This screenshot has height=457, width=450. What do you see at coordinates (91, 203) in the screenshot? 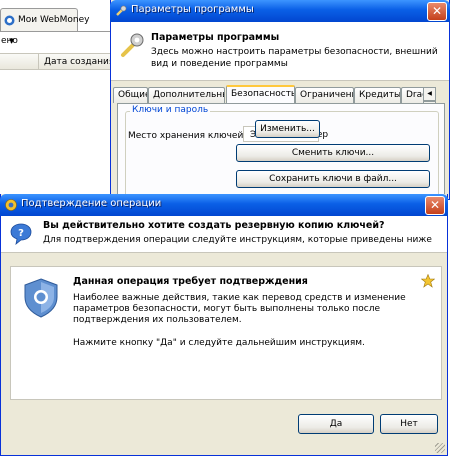
I see `confirm-title: Подтверждение операции` at bounding box center [91, 203].